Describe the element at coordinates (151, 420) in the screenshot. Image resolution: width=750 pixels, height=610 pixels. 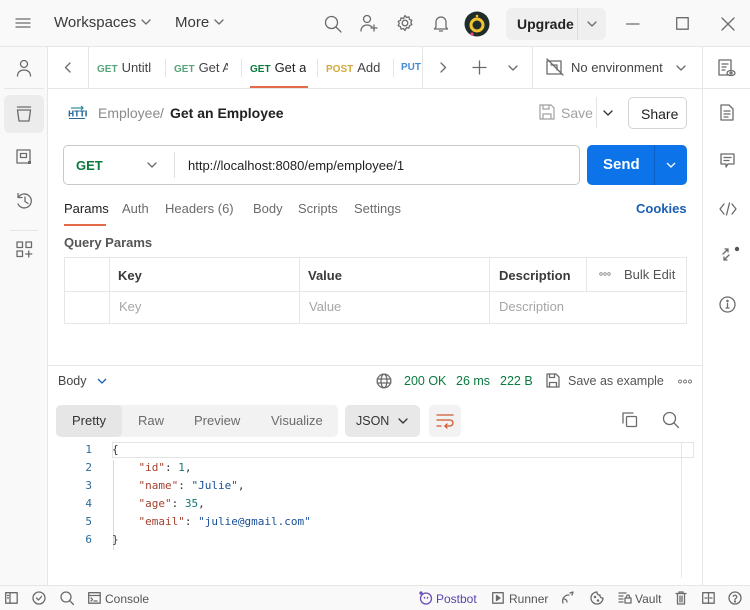
I see `view-tab-raw: Raw` at that location.